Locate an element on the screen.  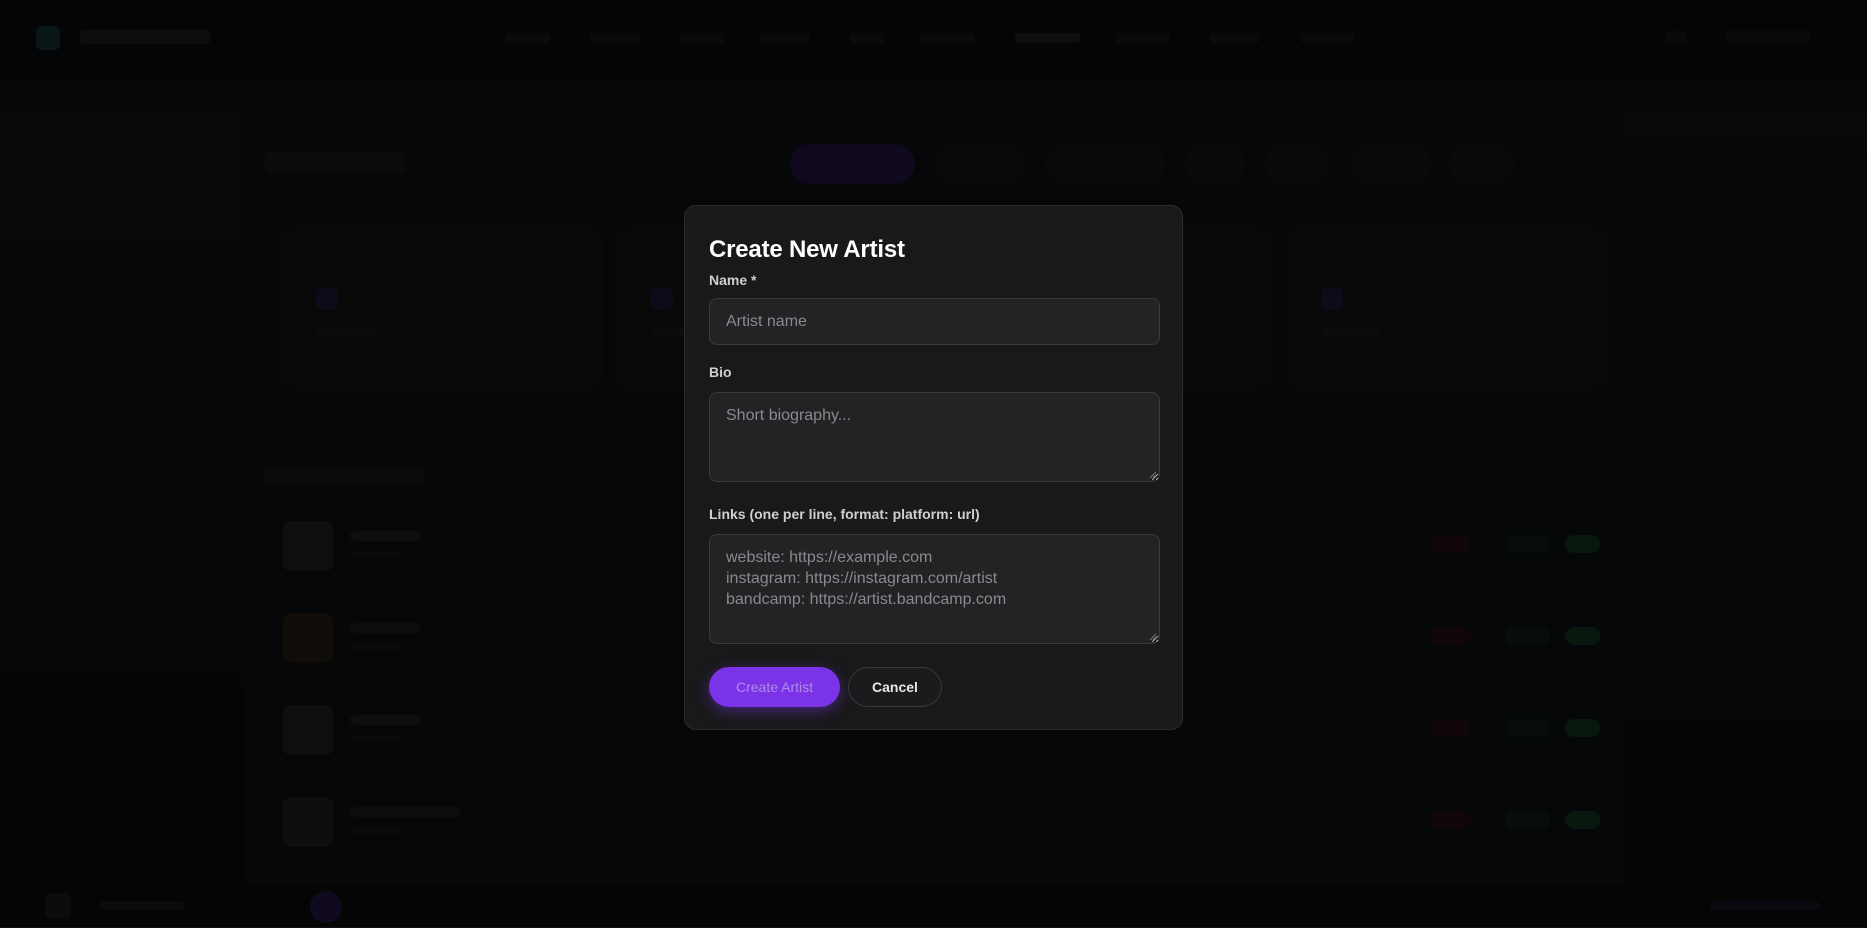
create-artist-button: Create Artist is located at coordinates (774, 687).